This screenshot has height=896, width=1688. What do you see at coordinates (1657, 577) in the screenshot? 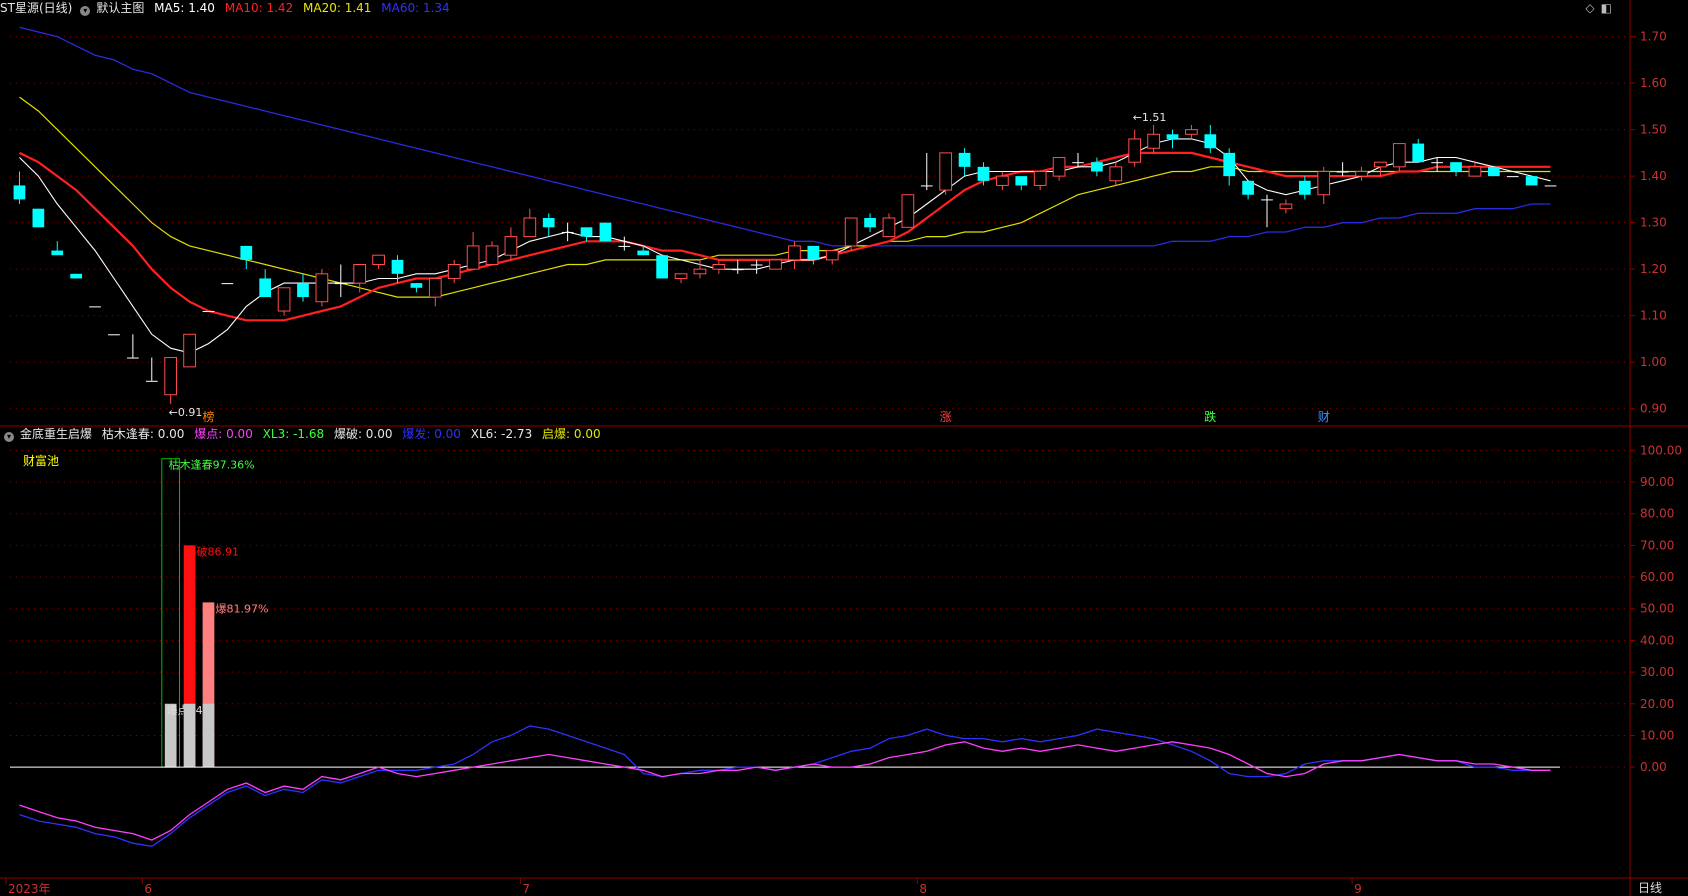
I see `sub-y-tick-label: 60.00` at bounding box center [1657, 577].